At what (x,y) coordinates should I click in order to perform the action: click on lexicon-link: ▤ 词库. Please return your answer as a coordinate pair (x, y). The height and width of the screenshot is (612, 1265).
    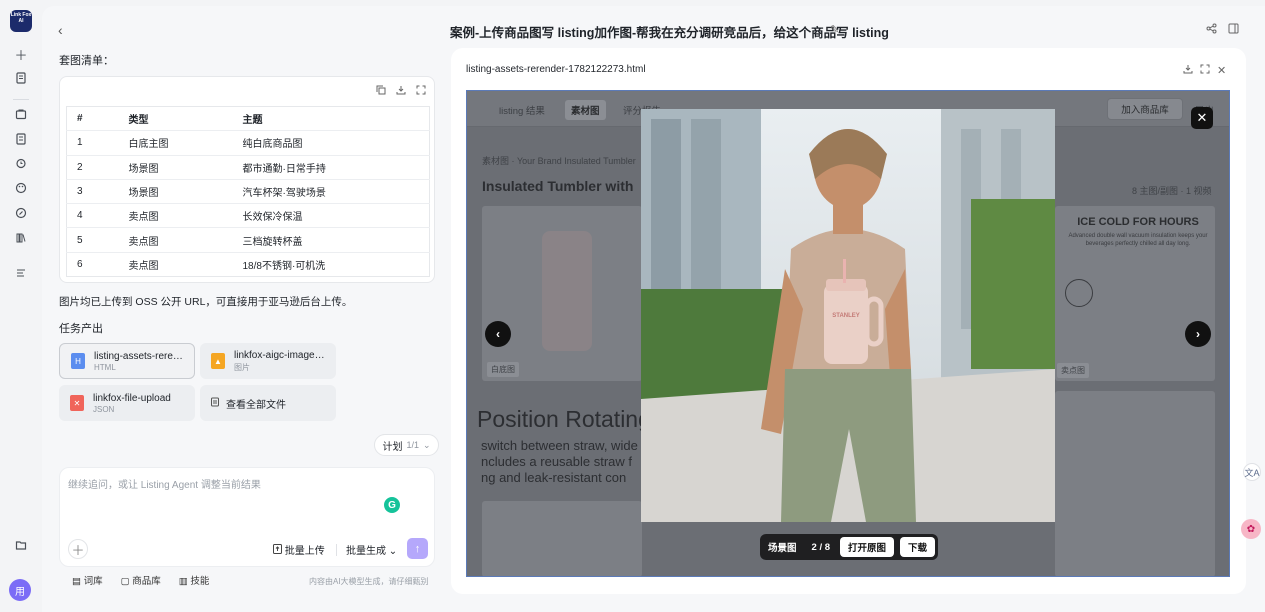
    Looking at the image, I should click on (87, 580).